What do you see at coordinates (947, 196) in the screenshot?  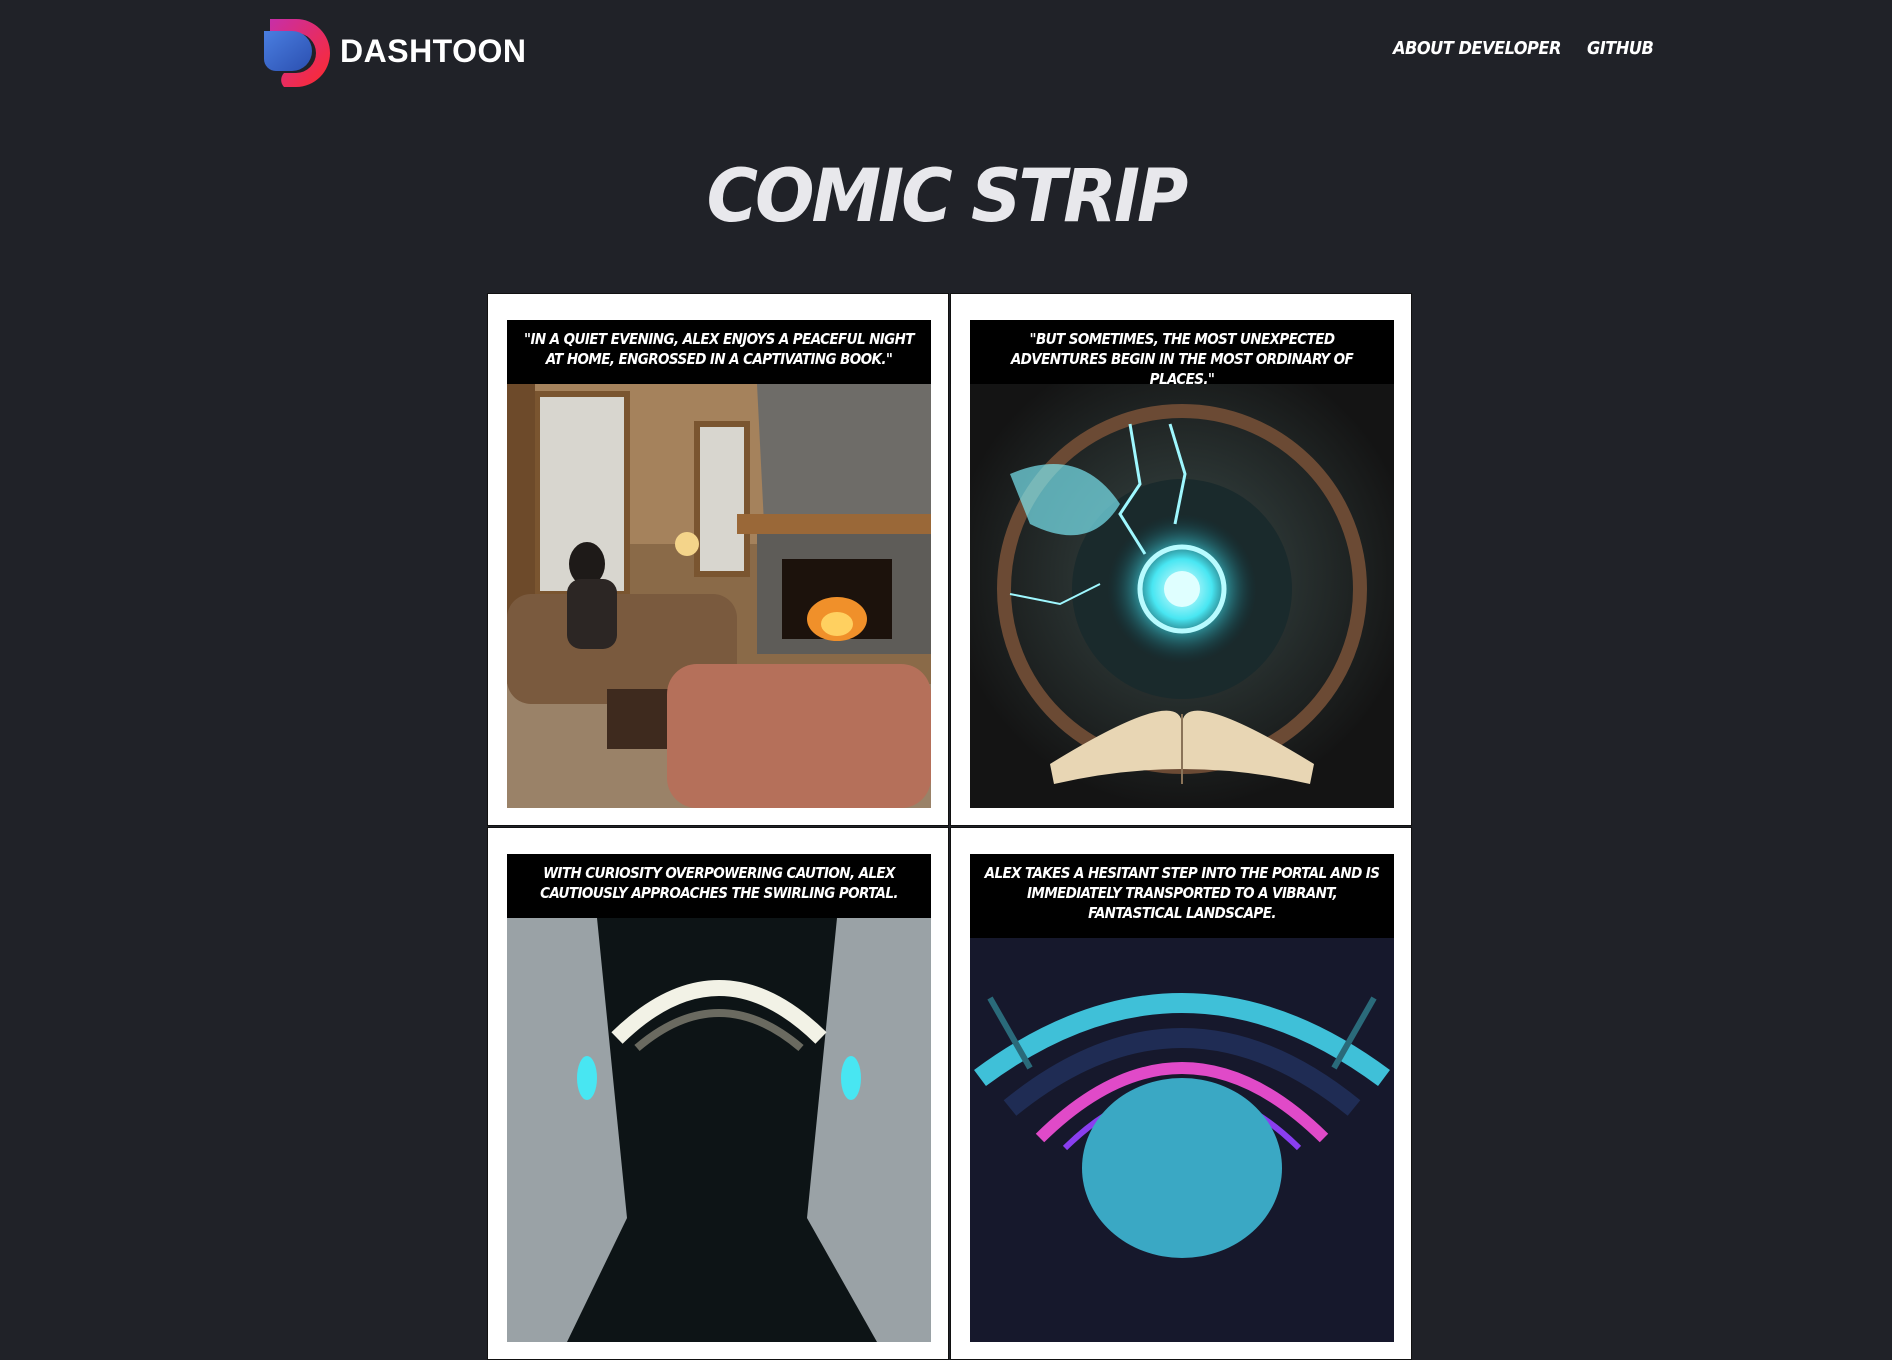 I see `page-title: COMIC STRIP` at bounding box center [947, 196].